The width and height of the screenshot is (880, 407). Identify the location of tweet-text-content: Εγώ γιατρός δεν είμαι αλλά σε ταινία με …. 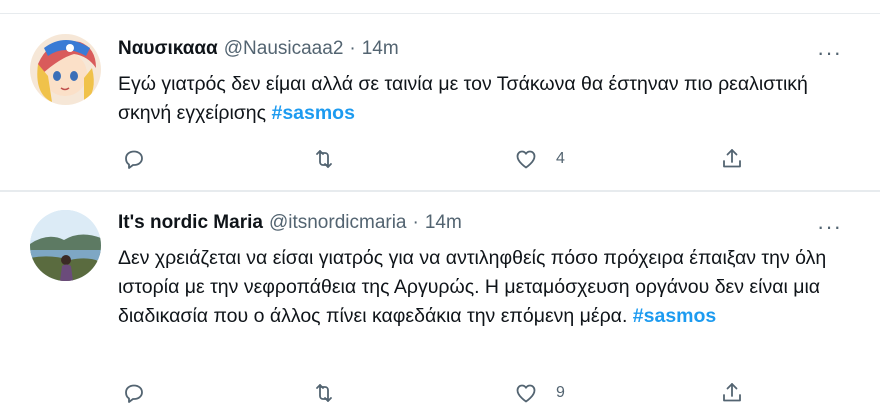
(463, 98).